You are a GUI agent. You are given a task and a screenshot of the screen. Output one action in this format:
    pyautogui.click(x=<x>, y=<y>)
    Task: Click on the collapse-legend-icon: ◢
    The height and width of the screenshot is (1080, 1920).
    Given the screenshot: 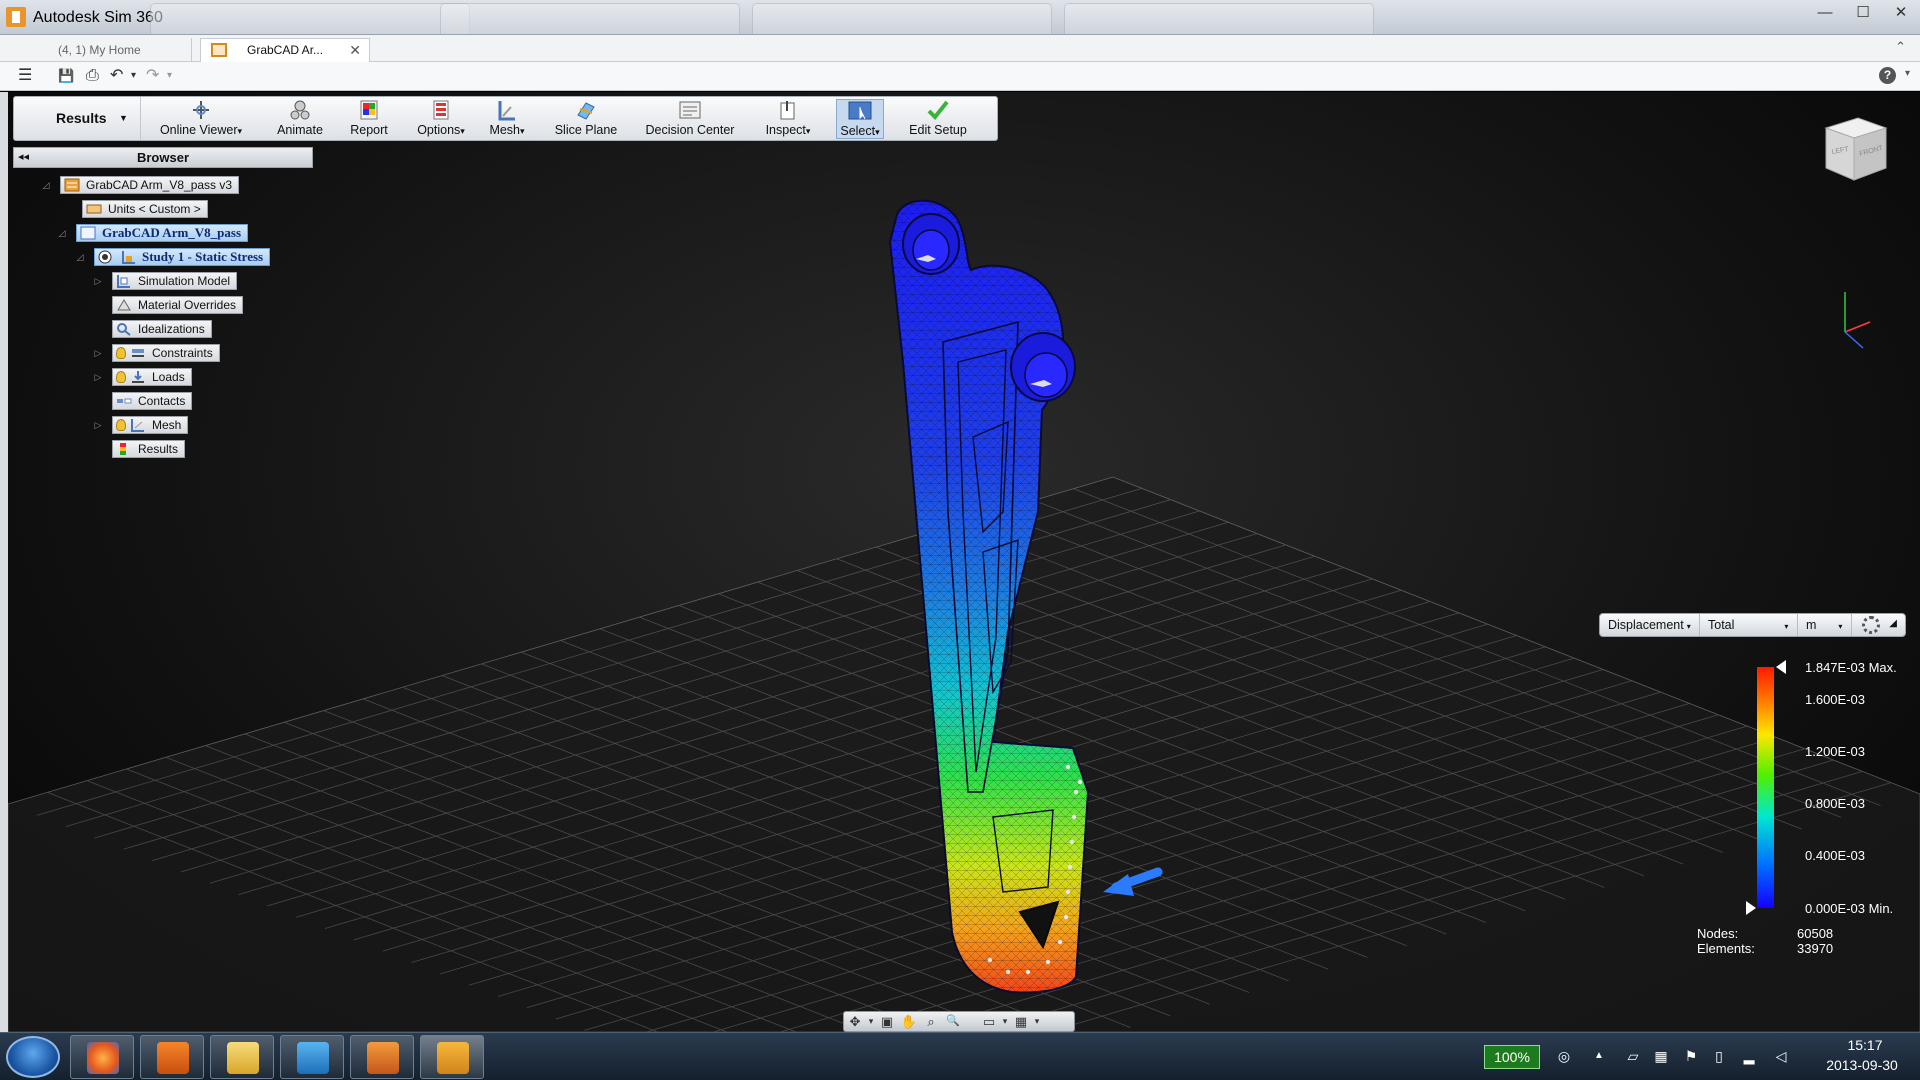 What is the action you would take?
    pyautogui.click(x=1893, y=623)
    